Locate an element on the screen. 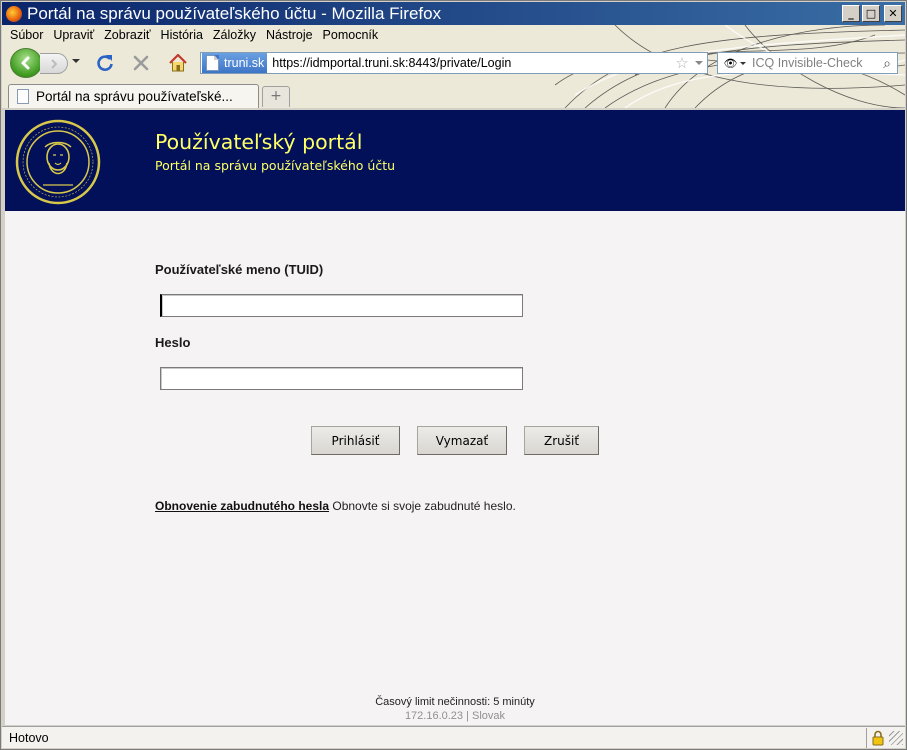  university-seal-logo is located at coordinates (58, 162).